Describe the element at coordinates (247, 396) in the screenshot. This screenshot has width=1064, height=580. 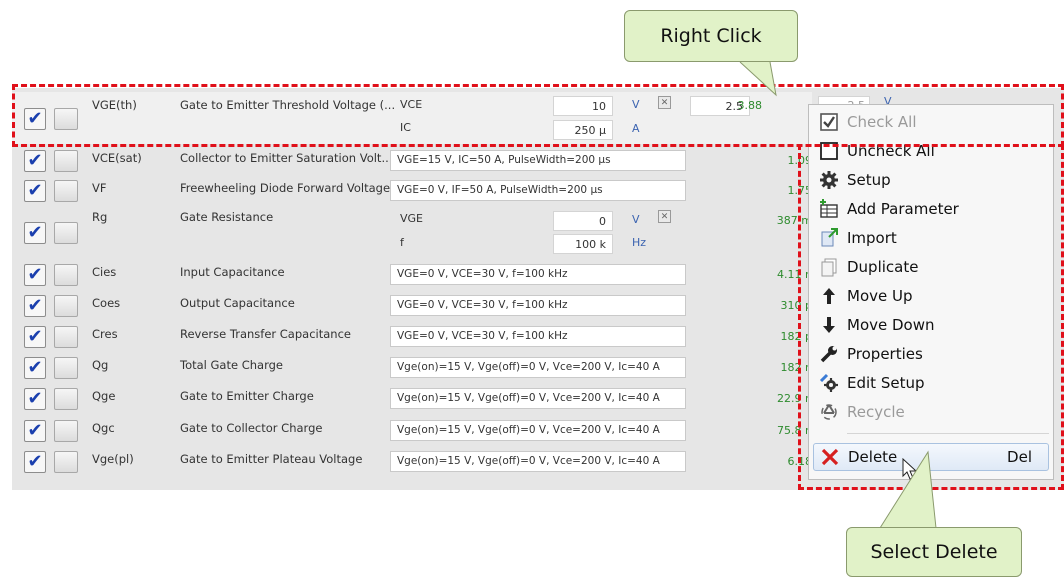
I see `row-description: Gate to Emitter Charge` at that location.